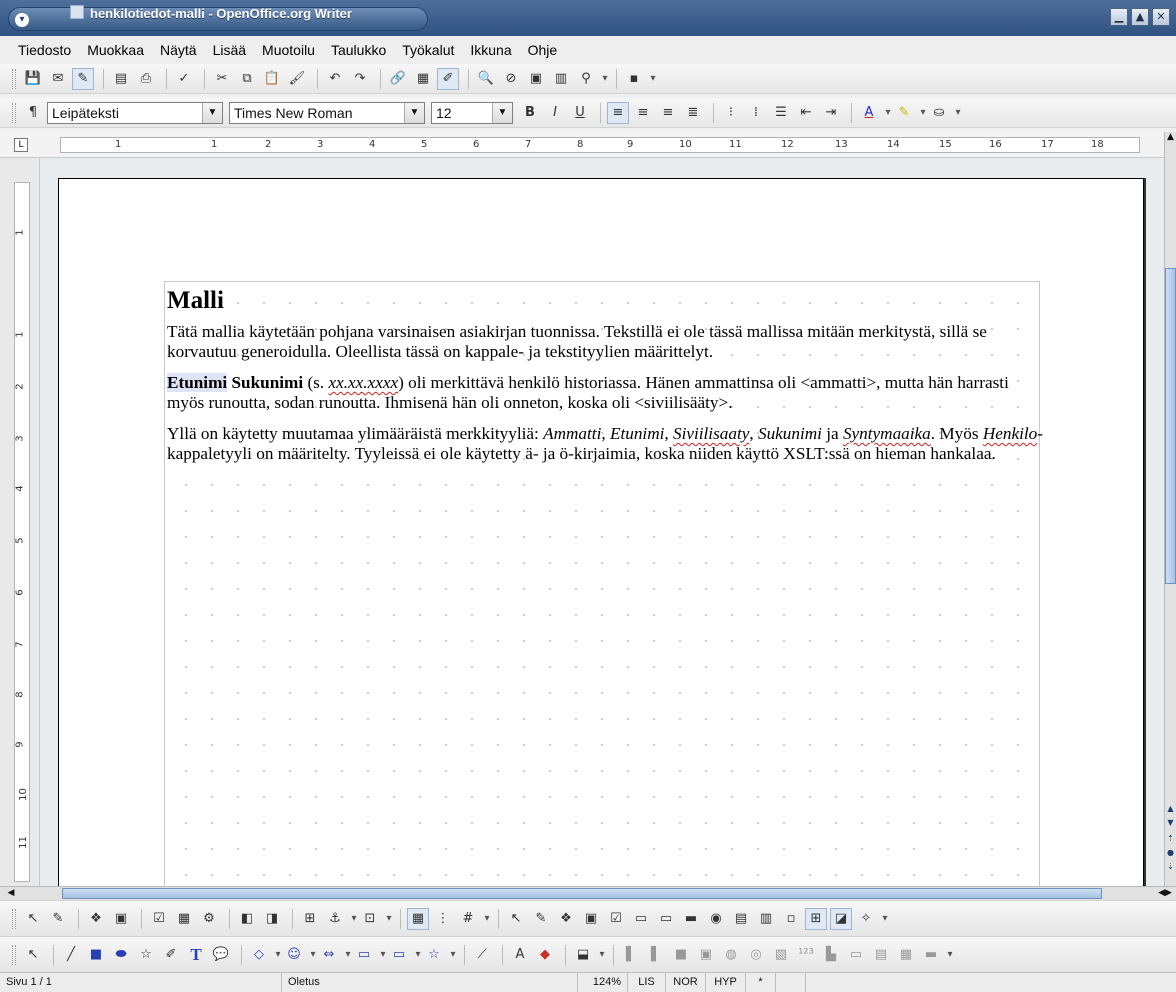  Describe the element at coordinates (430, 982) in the screenshot. I see `page-style-indicator: Oletus` at that location.